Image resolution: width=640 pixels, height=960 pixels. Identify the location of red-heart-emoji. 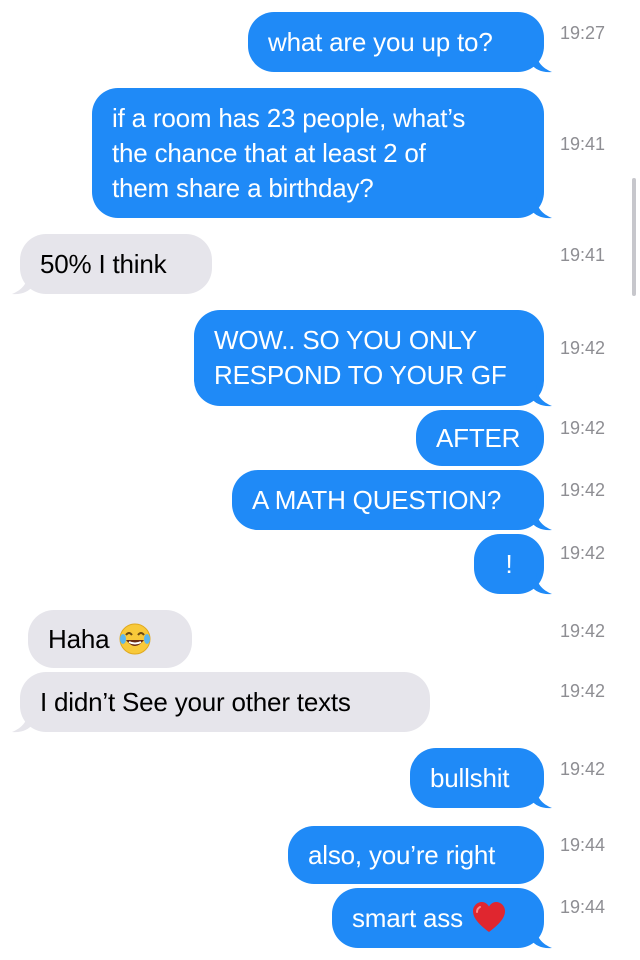
(488, 917).